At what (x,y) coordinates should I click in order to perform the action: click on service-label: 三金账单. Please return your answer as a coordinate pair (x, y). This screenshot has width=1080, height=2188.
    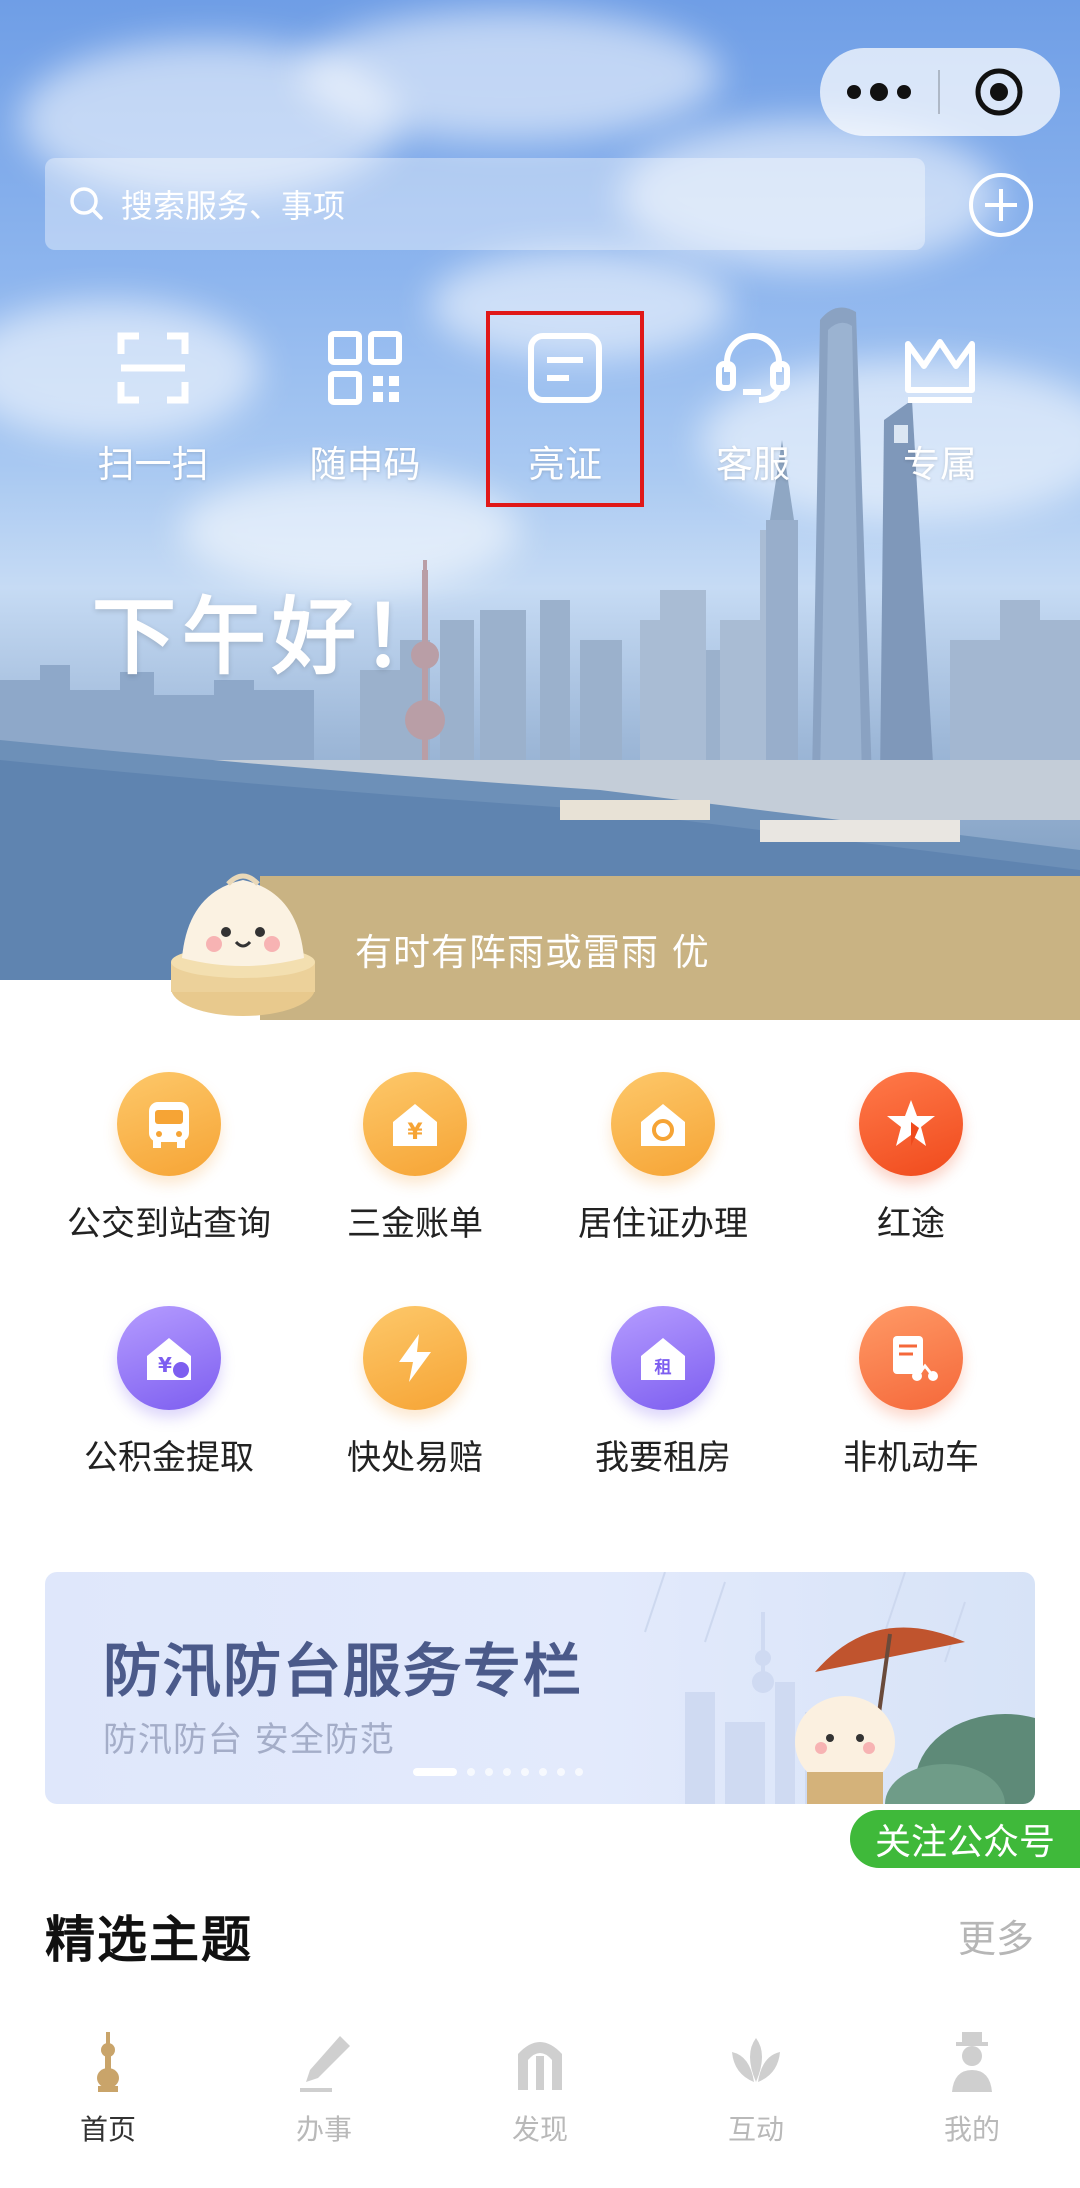
    Looking at the image, I should click on (415, 1224).